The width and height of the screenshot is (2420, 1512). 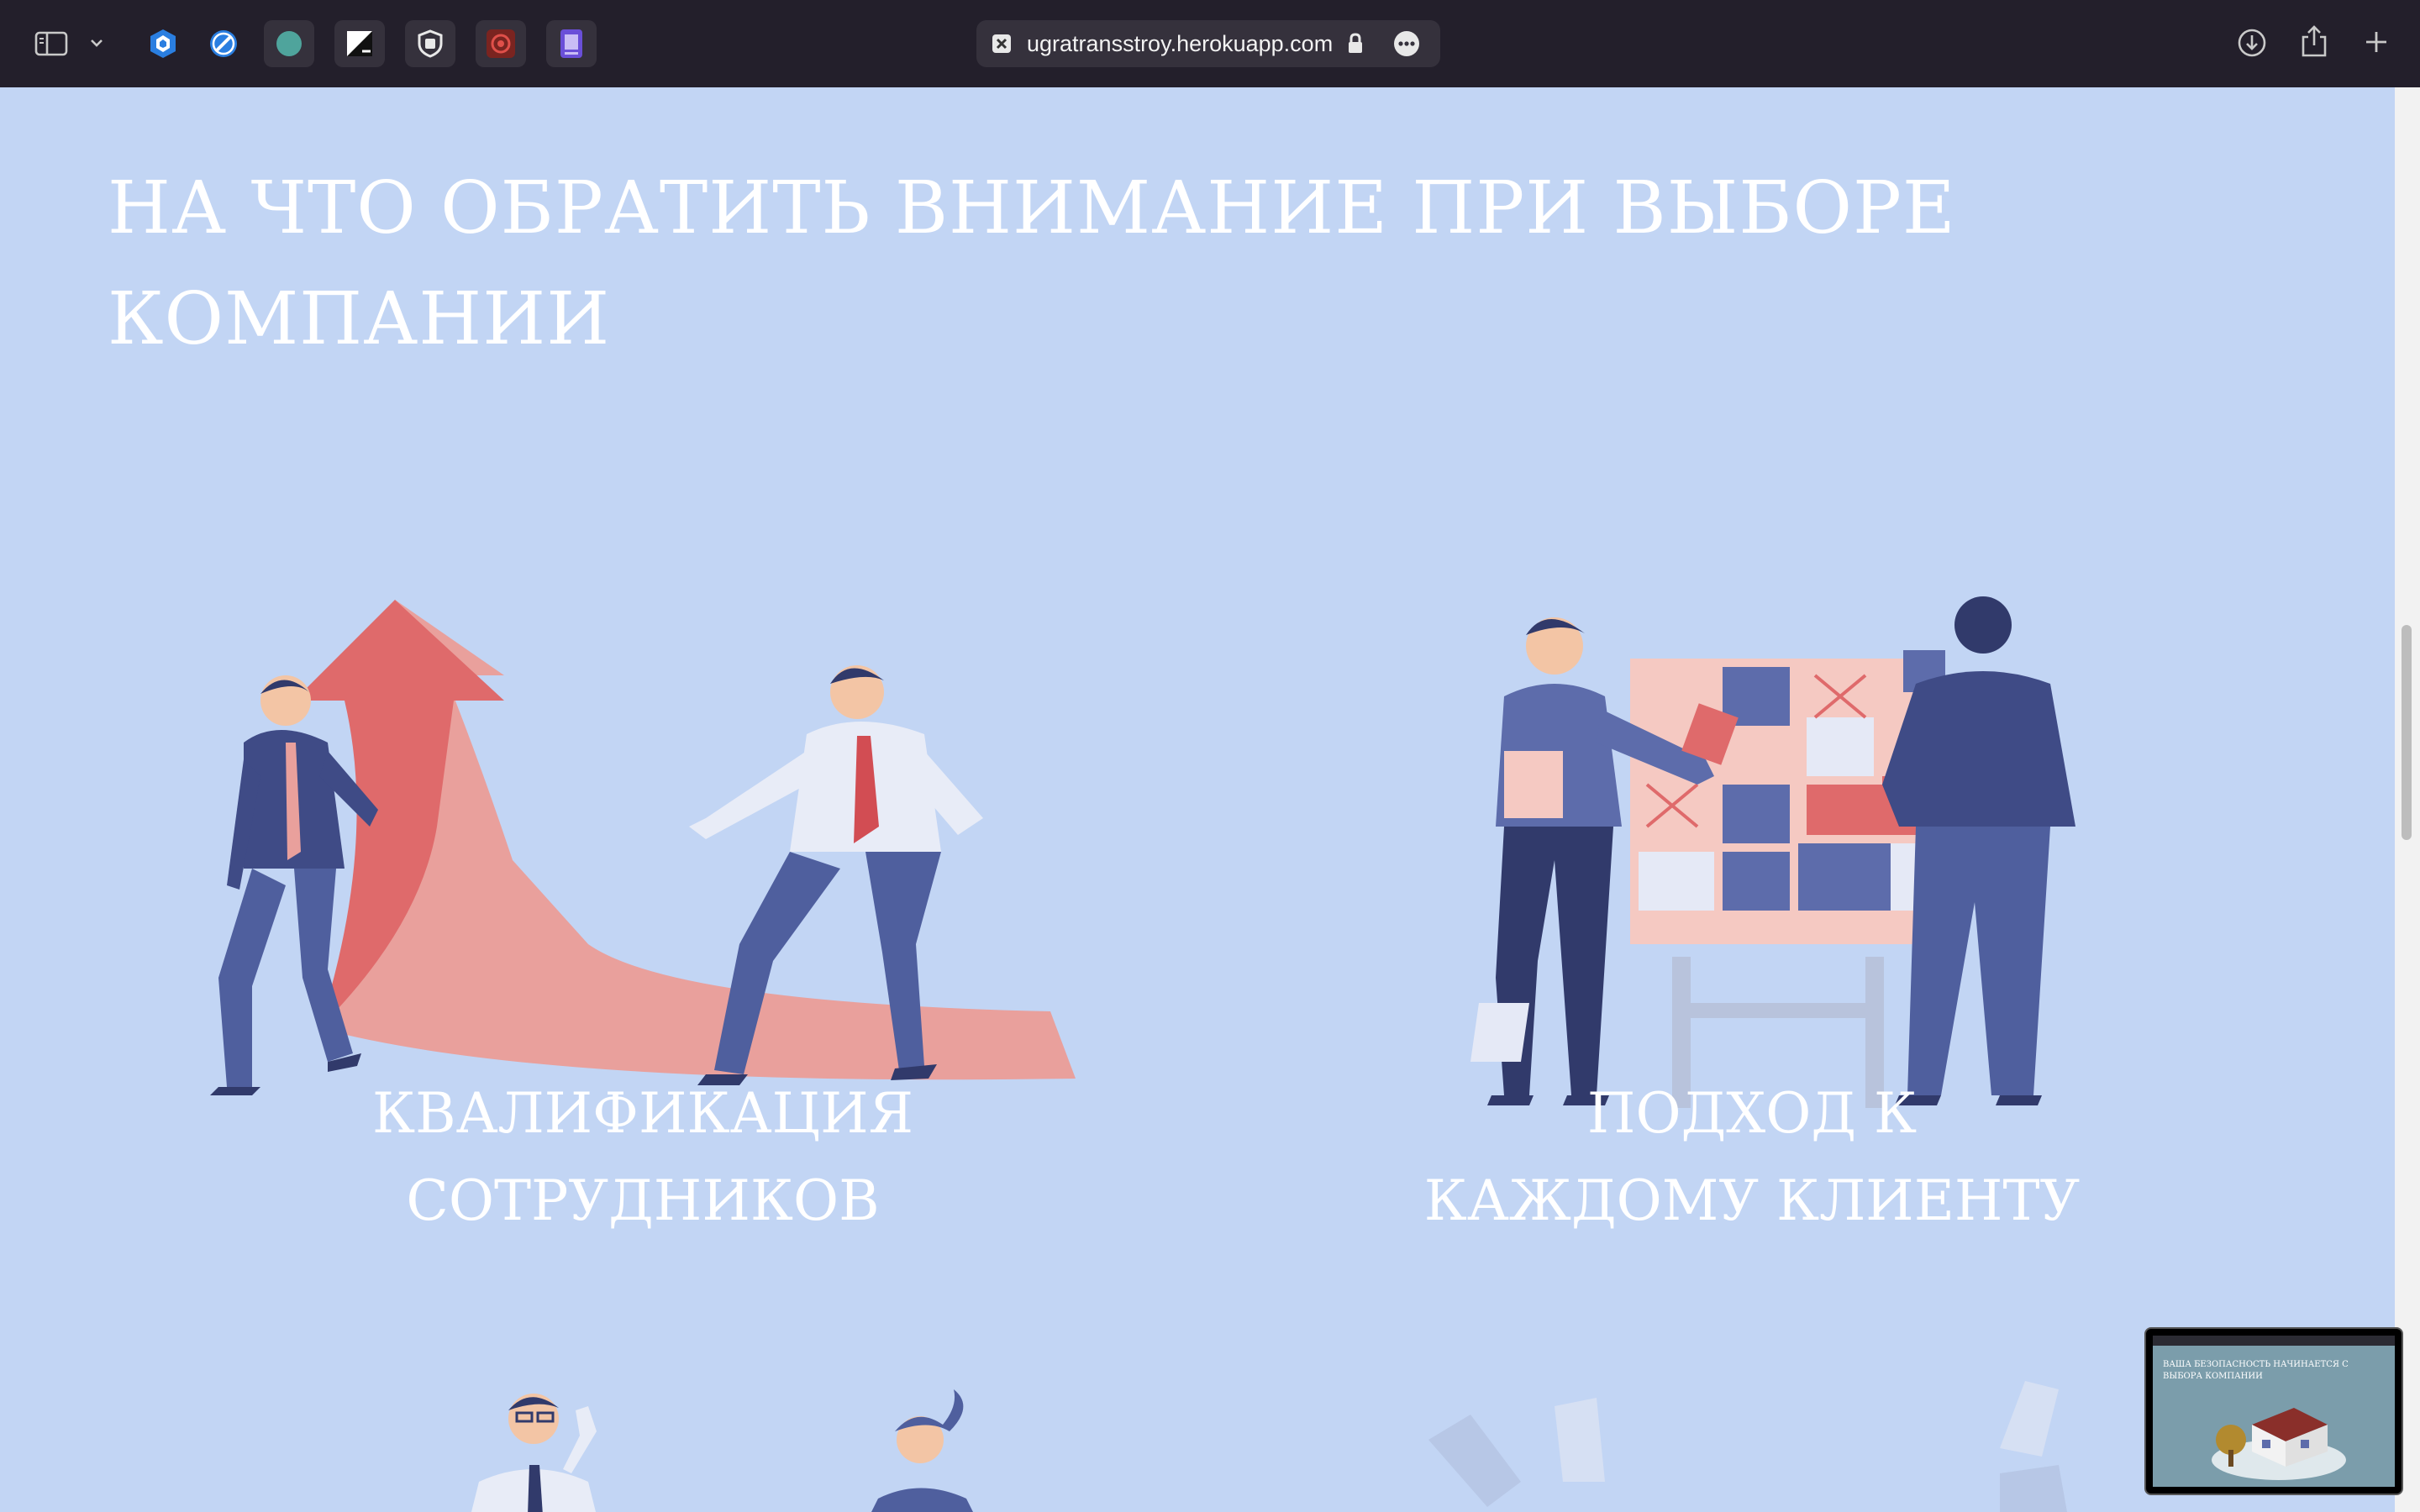 I want to click on page-menu-button, so click(x=1407, y=43).